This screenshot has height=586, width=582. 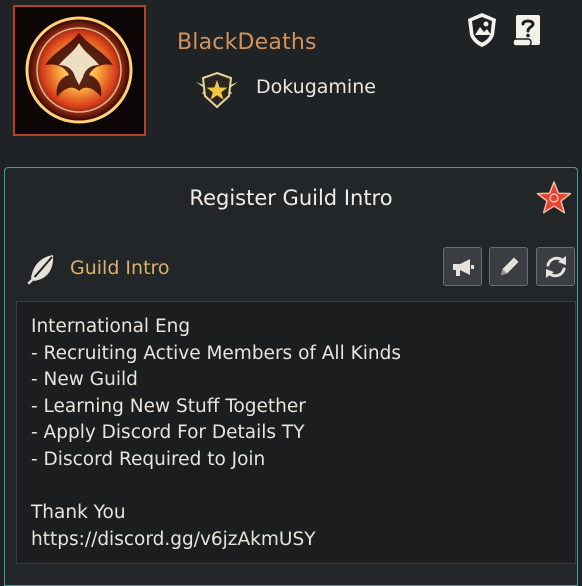 What do you see at coordinates (79, 70) in the screenshot?
I see `phoenix-emblem-icon` at bounding box center [79, 70].